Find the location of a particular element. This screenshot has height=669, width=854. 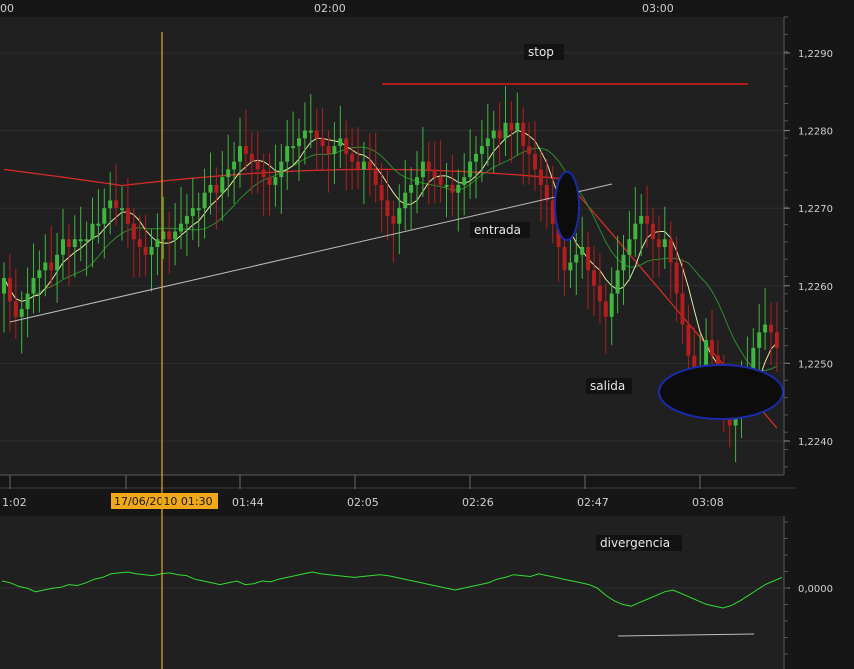

divergencia-annotation: divergencia is located at coordinates (635, 543).